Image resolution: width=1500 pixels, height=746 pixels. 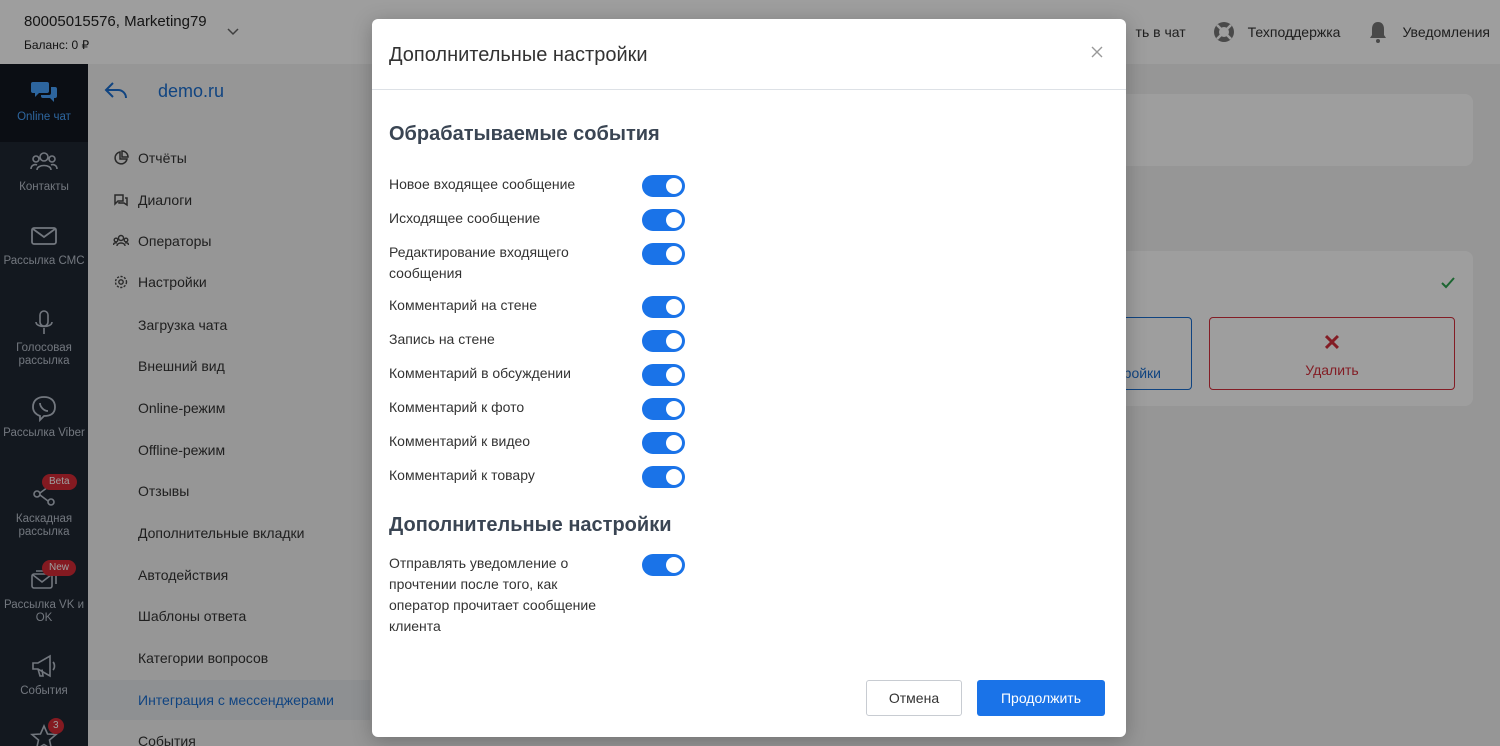 What do you see at coordinates (914, 698) in the screenshot?
I see `cancel-button: Отмена` at bounding box center [914, 698].